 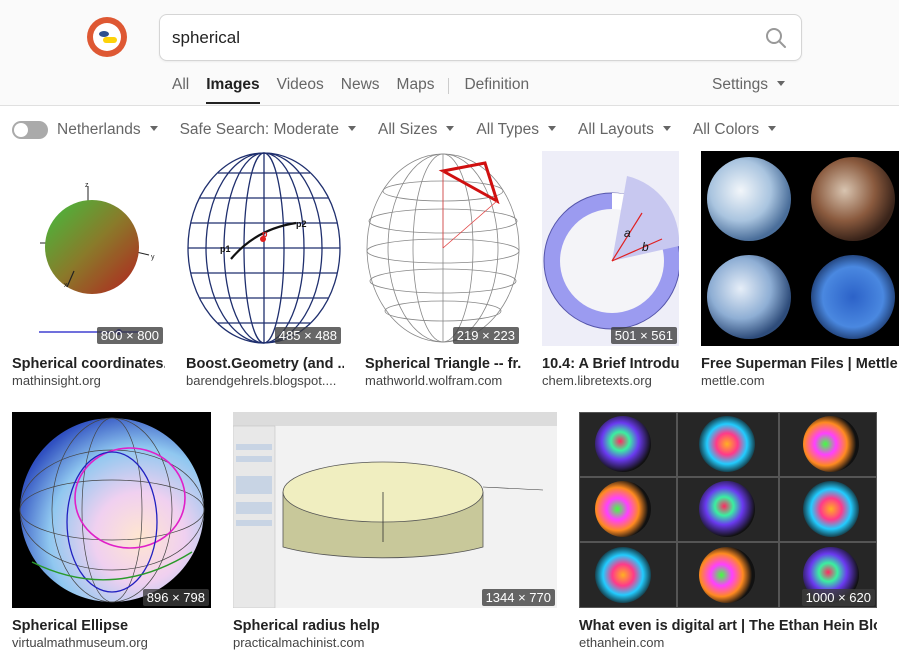 What do you see at coordinates (800, 364) in the screenshot?
I see `result-title: Free Superman Files | Mettle` at bounding box center [800, 364].